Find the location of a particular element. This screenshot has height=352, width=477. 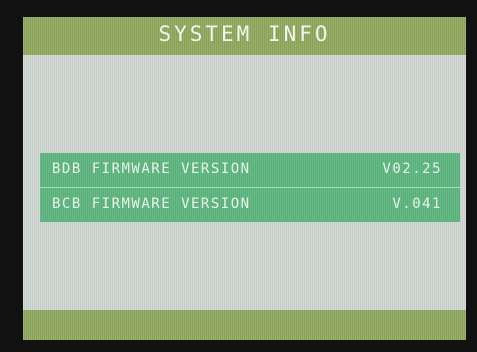

title-bar: SYSTEM INFO is located at coordinates (244, 36).